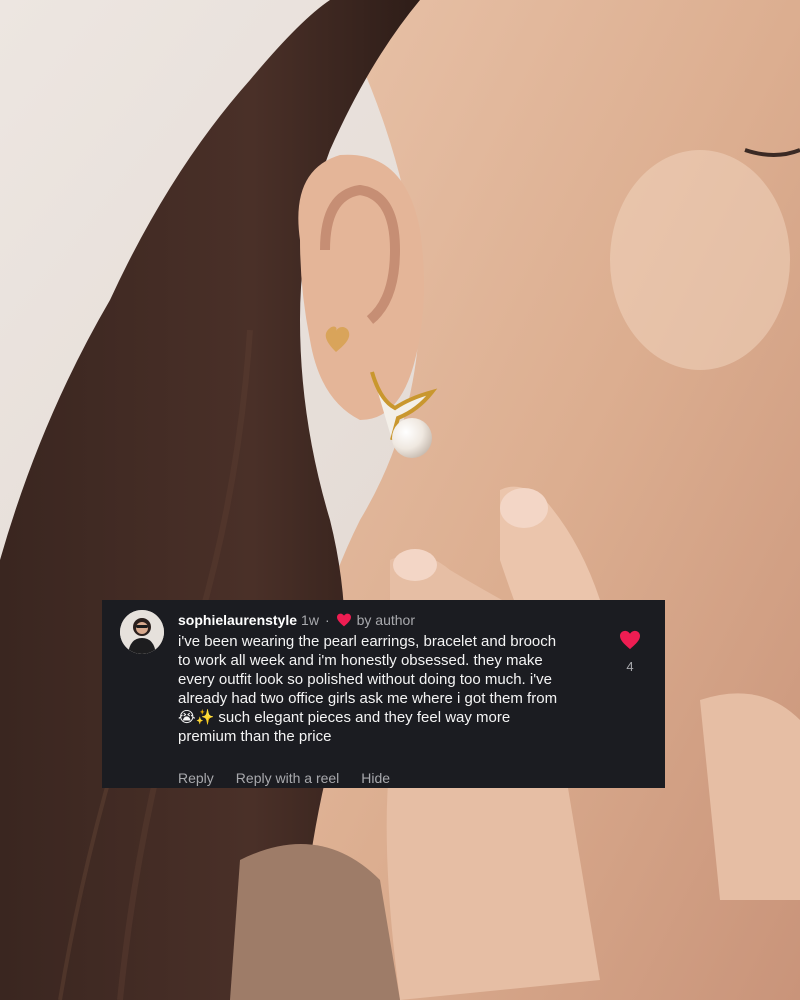  I want to click on avatar, so click(142, 632).